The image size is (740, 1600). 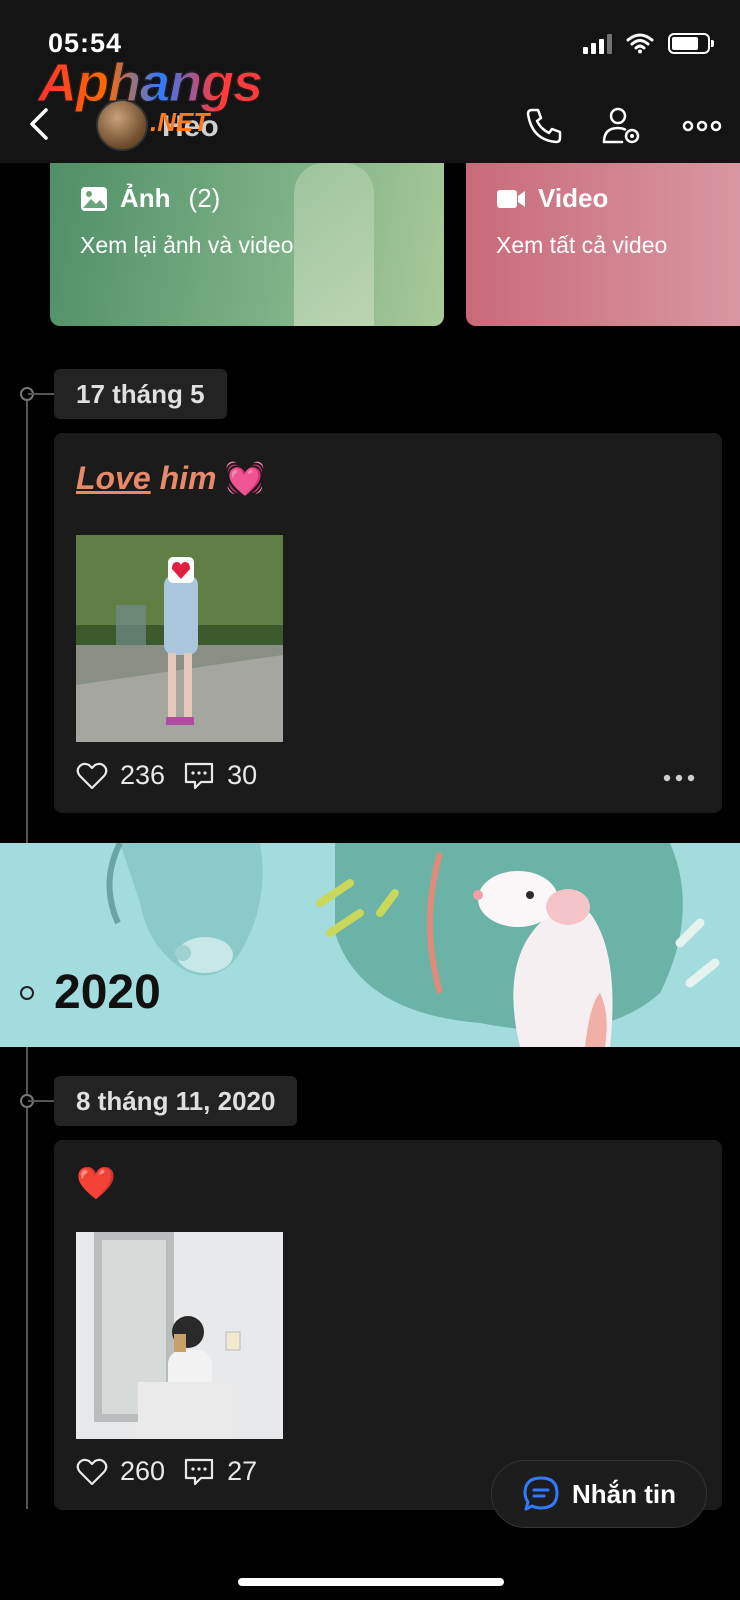 I want to click on comment-count: 27, so click(x=242, y=1471).